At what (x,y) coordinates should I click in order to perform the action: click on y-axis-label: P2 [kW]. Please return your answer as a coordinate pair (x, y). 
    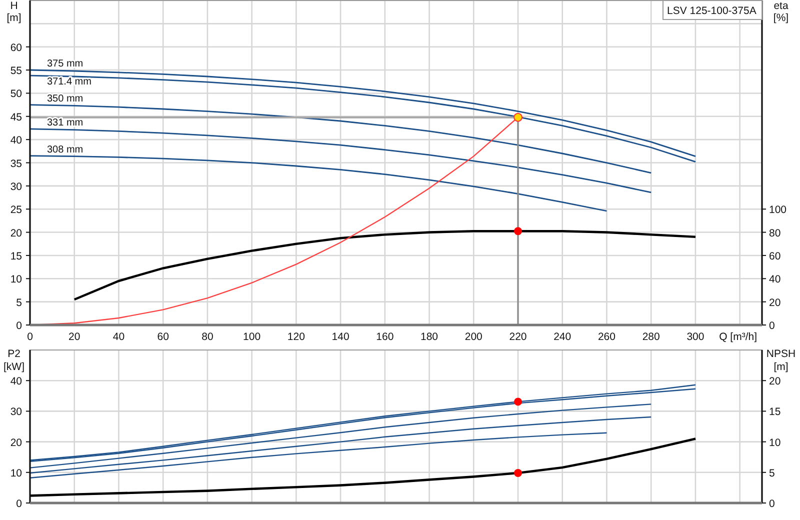
    Looking at the image, I should click on (14, 360).